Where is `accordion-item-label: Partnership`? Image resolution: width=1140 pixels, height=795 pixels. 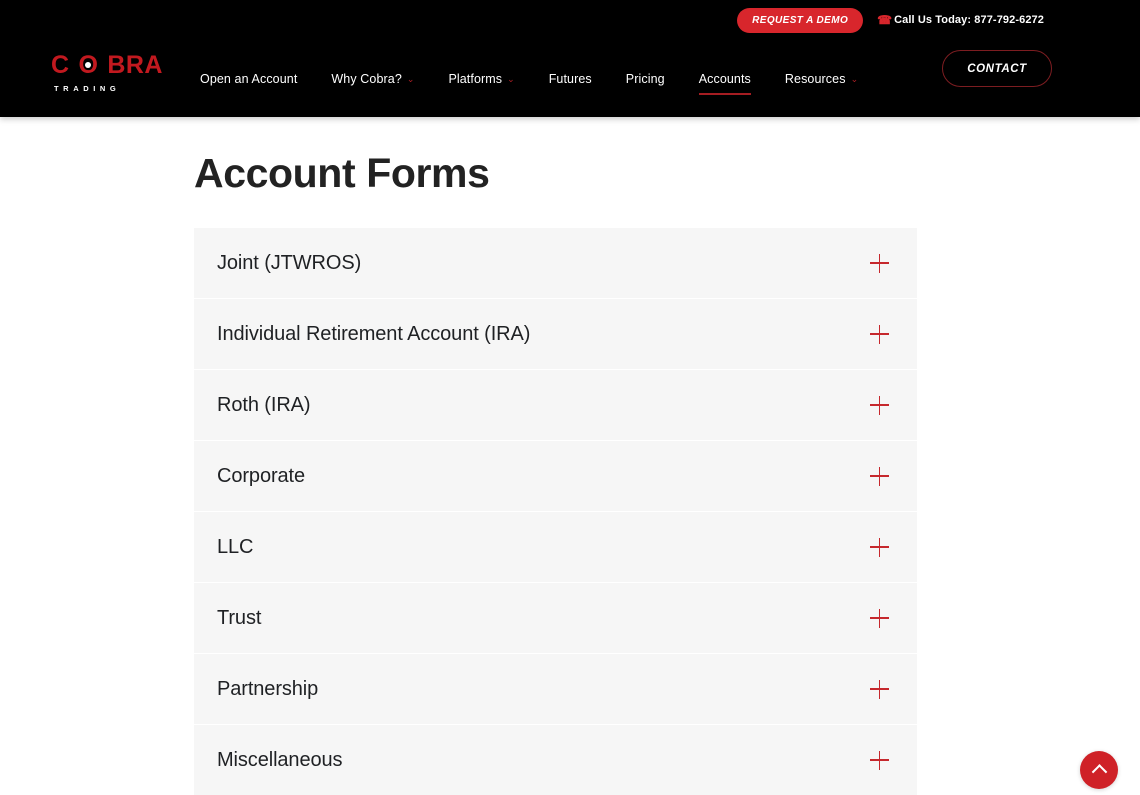
accordion-item-label: Partnership is located at coordinates (268, 689).